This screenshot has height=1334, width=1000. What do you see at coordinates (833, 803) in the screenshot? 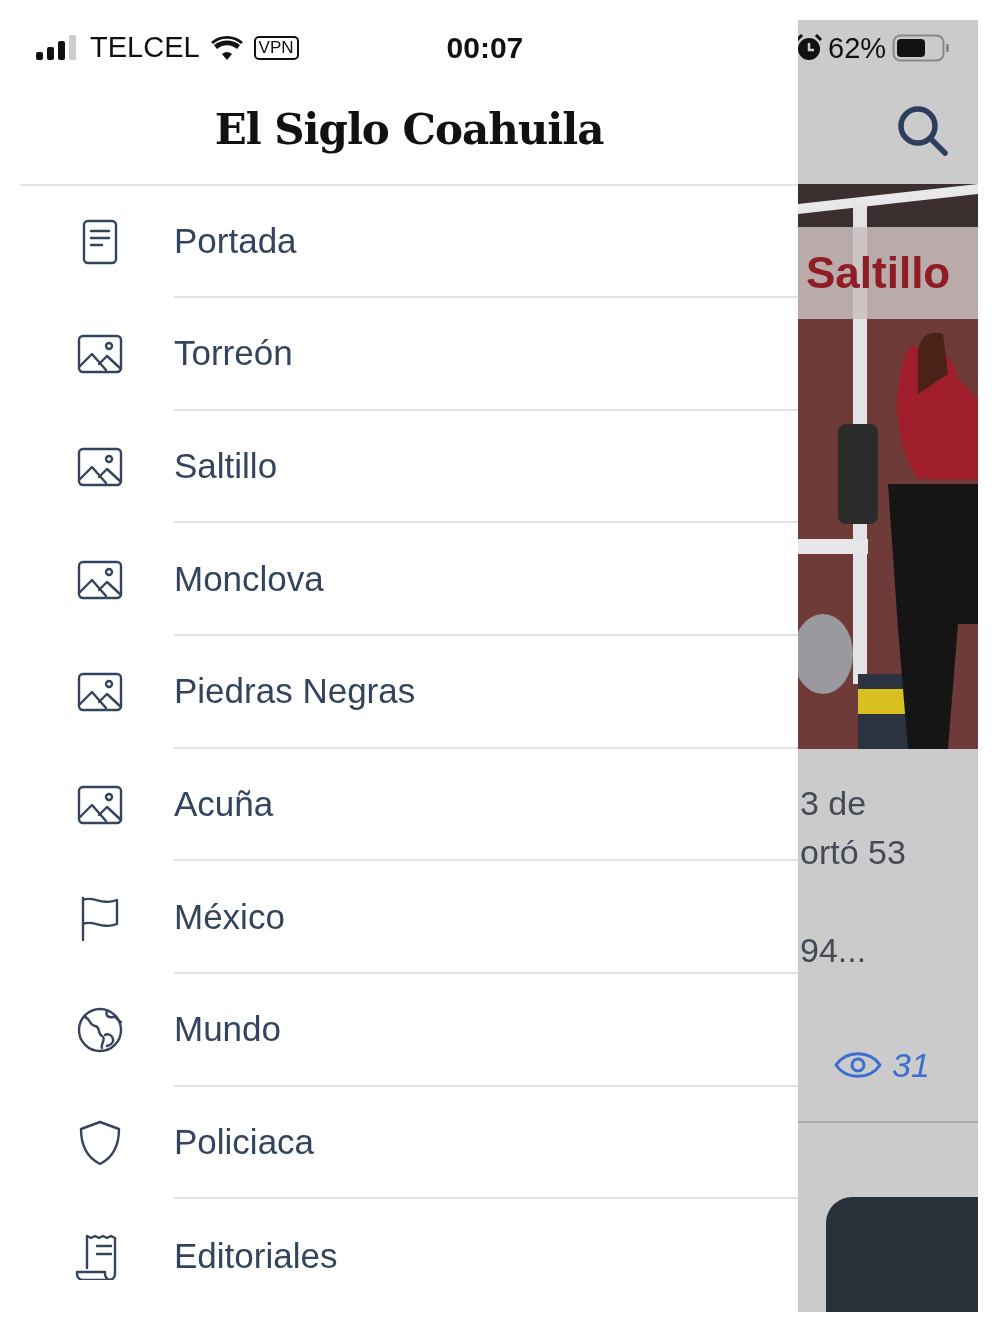
I see `article-snippet: 3 de` at bounding box center [833, 803].